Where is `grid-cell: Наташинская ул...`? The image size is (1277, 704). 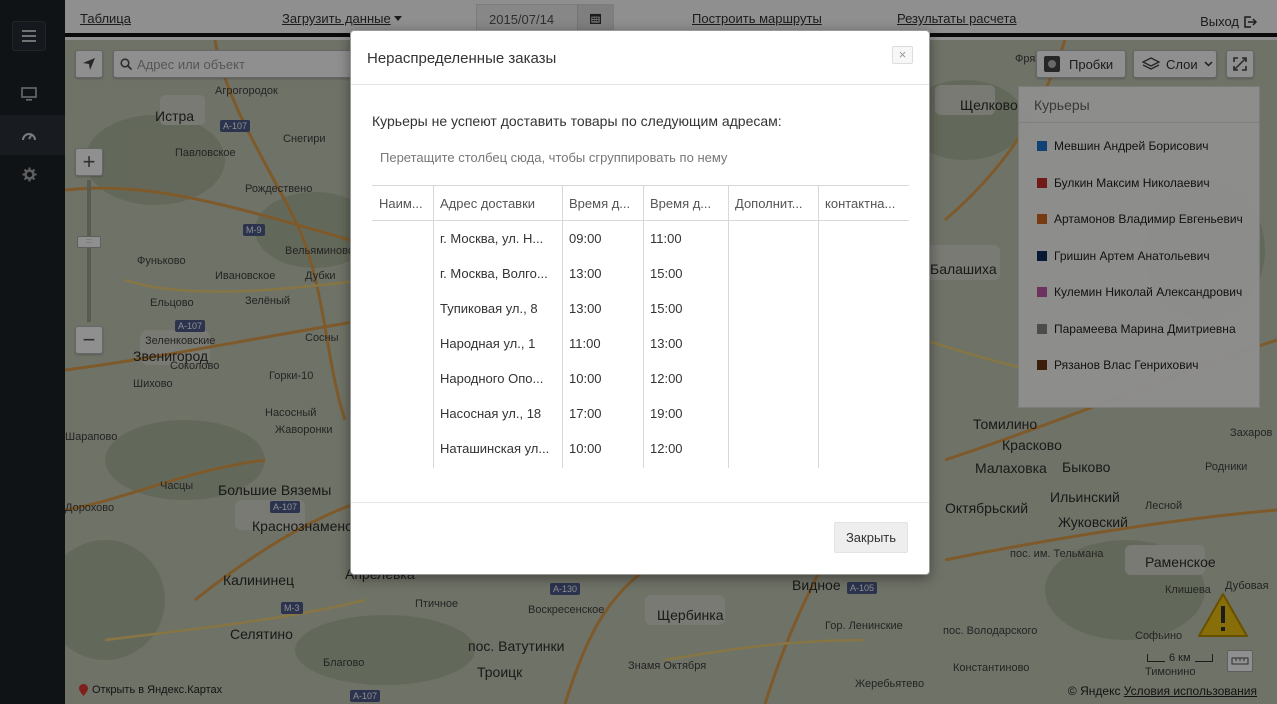 grid-cell: Наташинская ул... is located at coordinates (495, 448).